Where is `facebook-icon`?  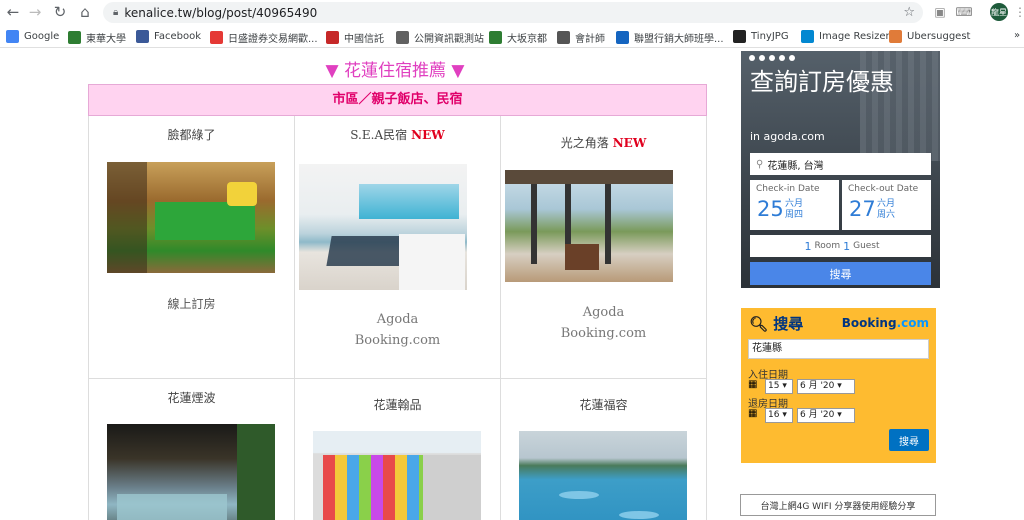
facebook-icon is located at coordinates (142, 36).